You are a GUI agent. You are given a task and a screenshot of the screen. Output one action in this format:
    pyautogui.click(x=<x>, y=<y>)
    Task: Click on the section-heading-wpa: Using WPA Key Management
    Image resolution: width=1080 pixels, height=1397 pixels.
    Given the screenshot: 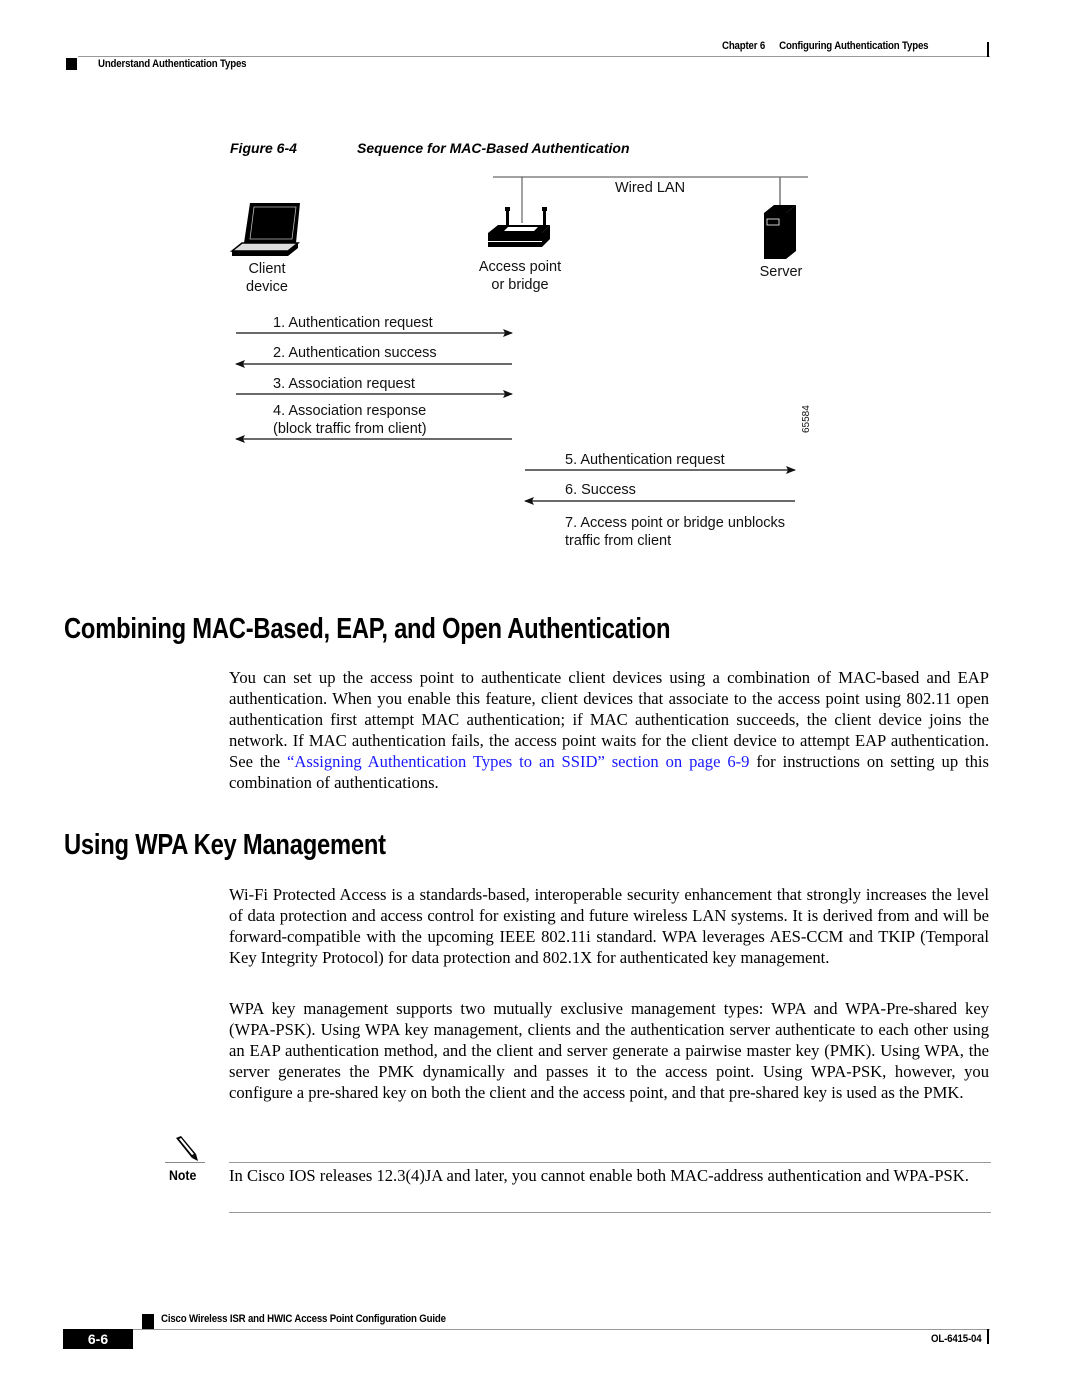 What is the action you would take?
    pyautogui.click(x=225, y=845)
    